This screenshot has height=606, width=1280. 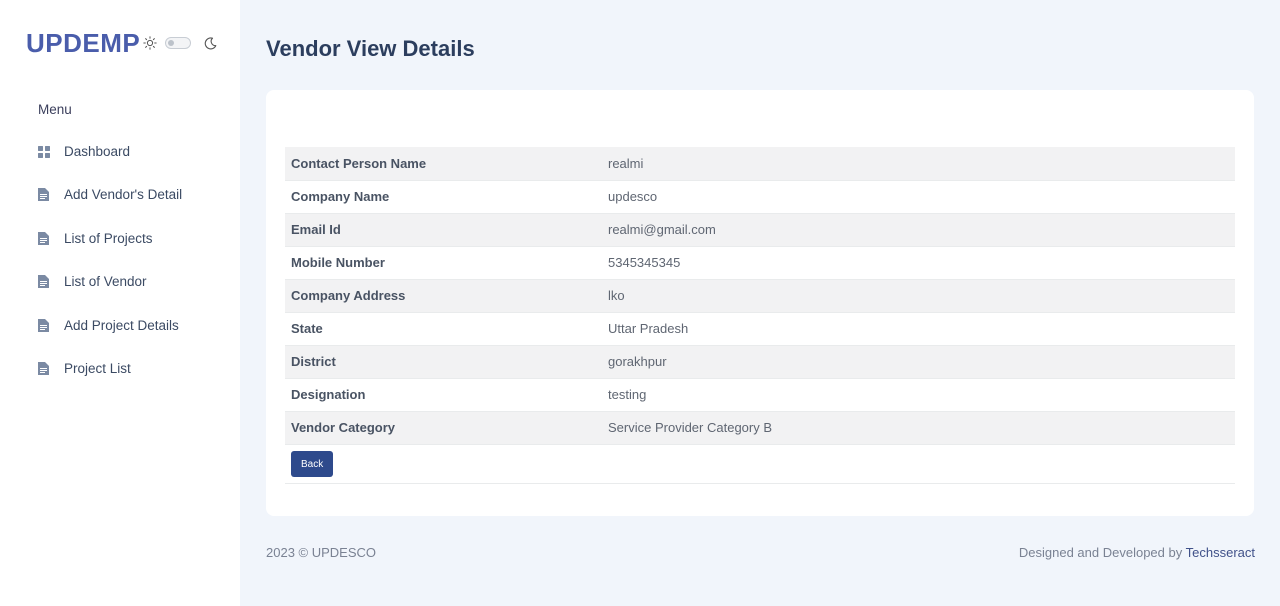 I want to click on table-row: Designation testing, so click(x=760, y=394).